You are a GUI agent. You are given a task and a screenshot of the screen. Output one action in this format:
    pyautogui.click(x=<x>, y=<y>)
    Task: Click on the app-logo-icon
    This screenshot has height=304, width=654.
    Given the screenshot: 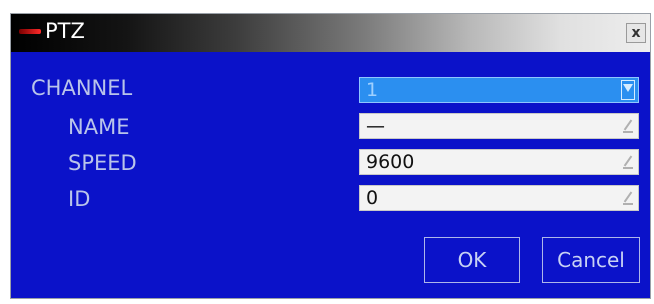 What is the action you would take?
    pyautogui.click(x=30, y=31)
    